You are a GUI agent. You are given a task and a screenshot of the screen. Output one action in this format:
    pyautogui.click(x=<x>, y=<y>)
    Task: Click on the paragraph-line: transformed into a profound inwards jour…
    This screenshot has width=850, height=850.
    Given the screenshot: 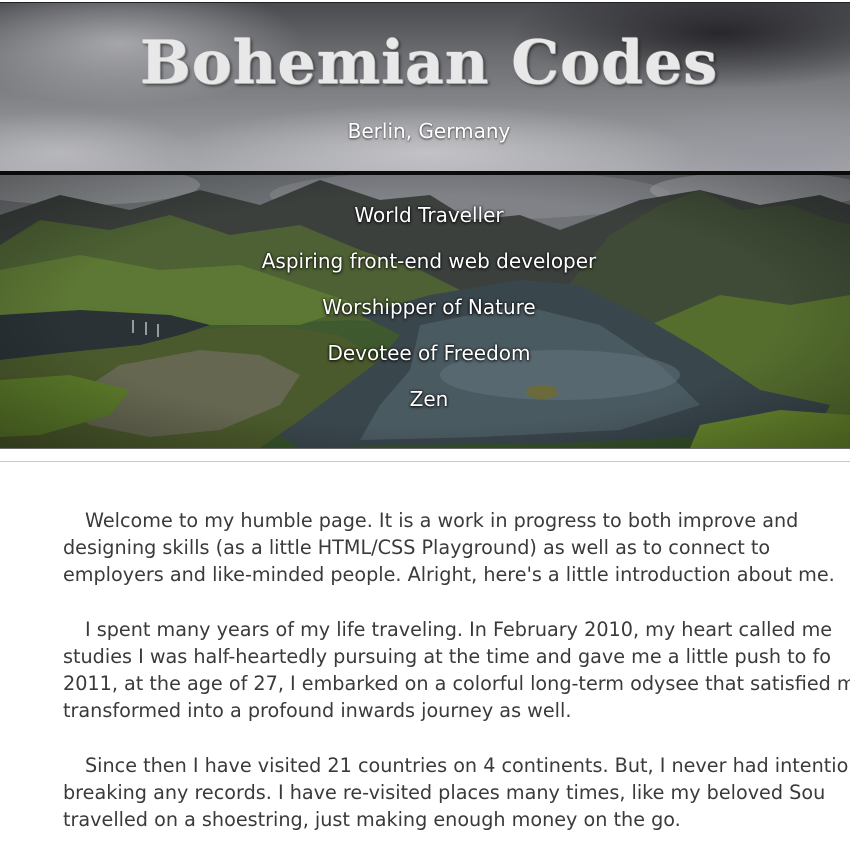 What is the action you would take?
    pyautogui.click(x=317, y=710)
    